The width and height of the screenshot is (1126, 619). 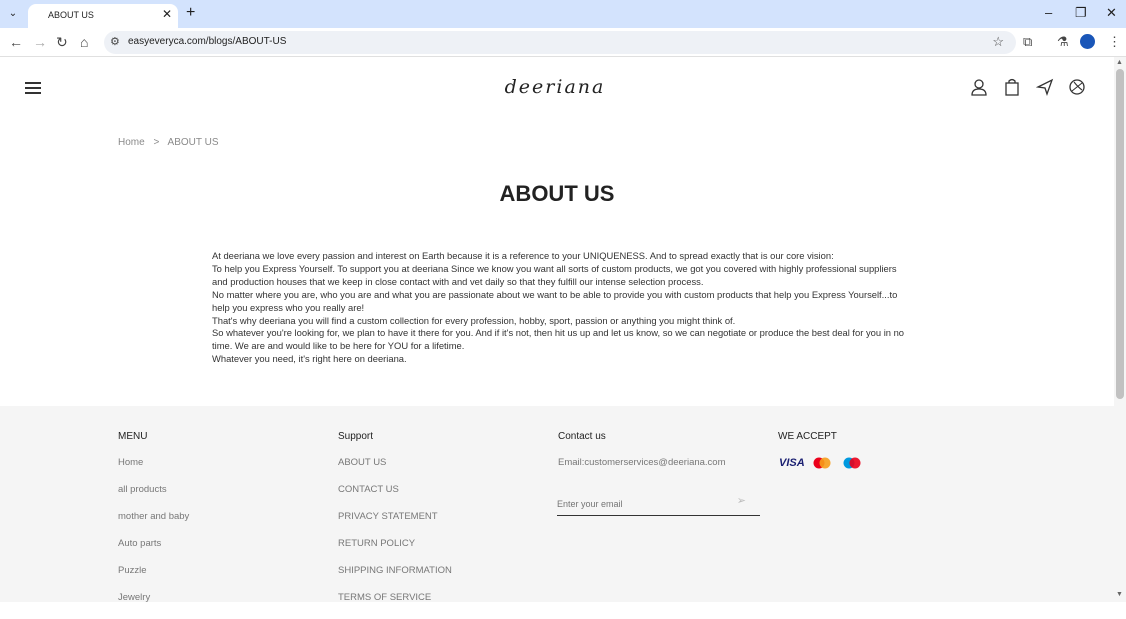 I want to click on footer-link-all-products: all products, so click(x=153, y=497).